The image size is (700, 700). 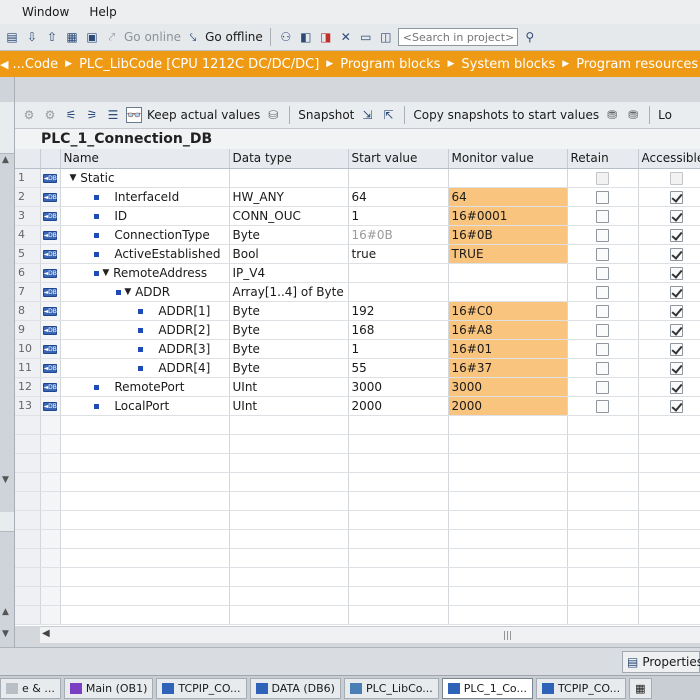 I want to click on table-row: 9 ◄DB ADDR[2] Byte 168 16#A8, so click(x=357, y=330).